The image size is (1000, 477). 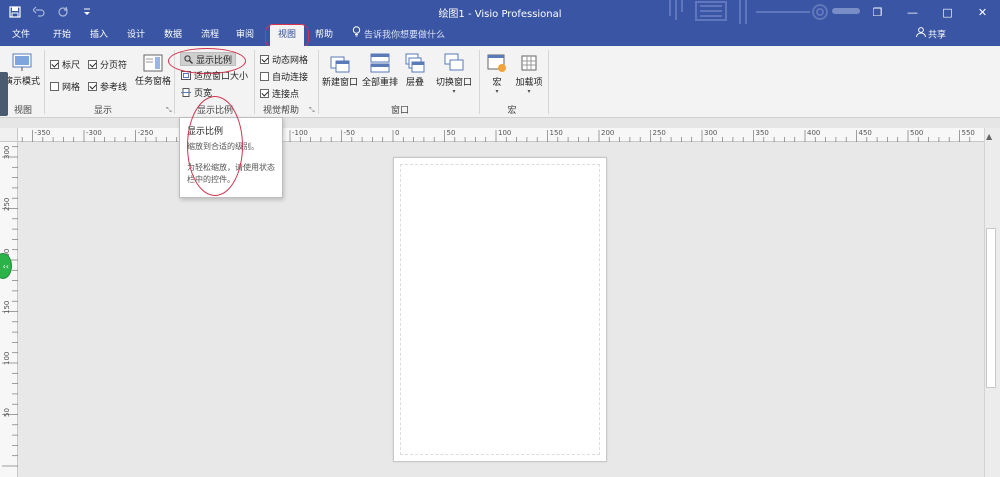 What do you see at coordinates (529, 63) in the screenshot?
I see `add-ons-icon` at bounding box center [529, 63].